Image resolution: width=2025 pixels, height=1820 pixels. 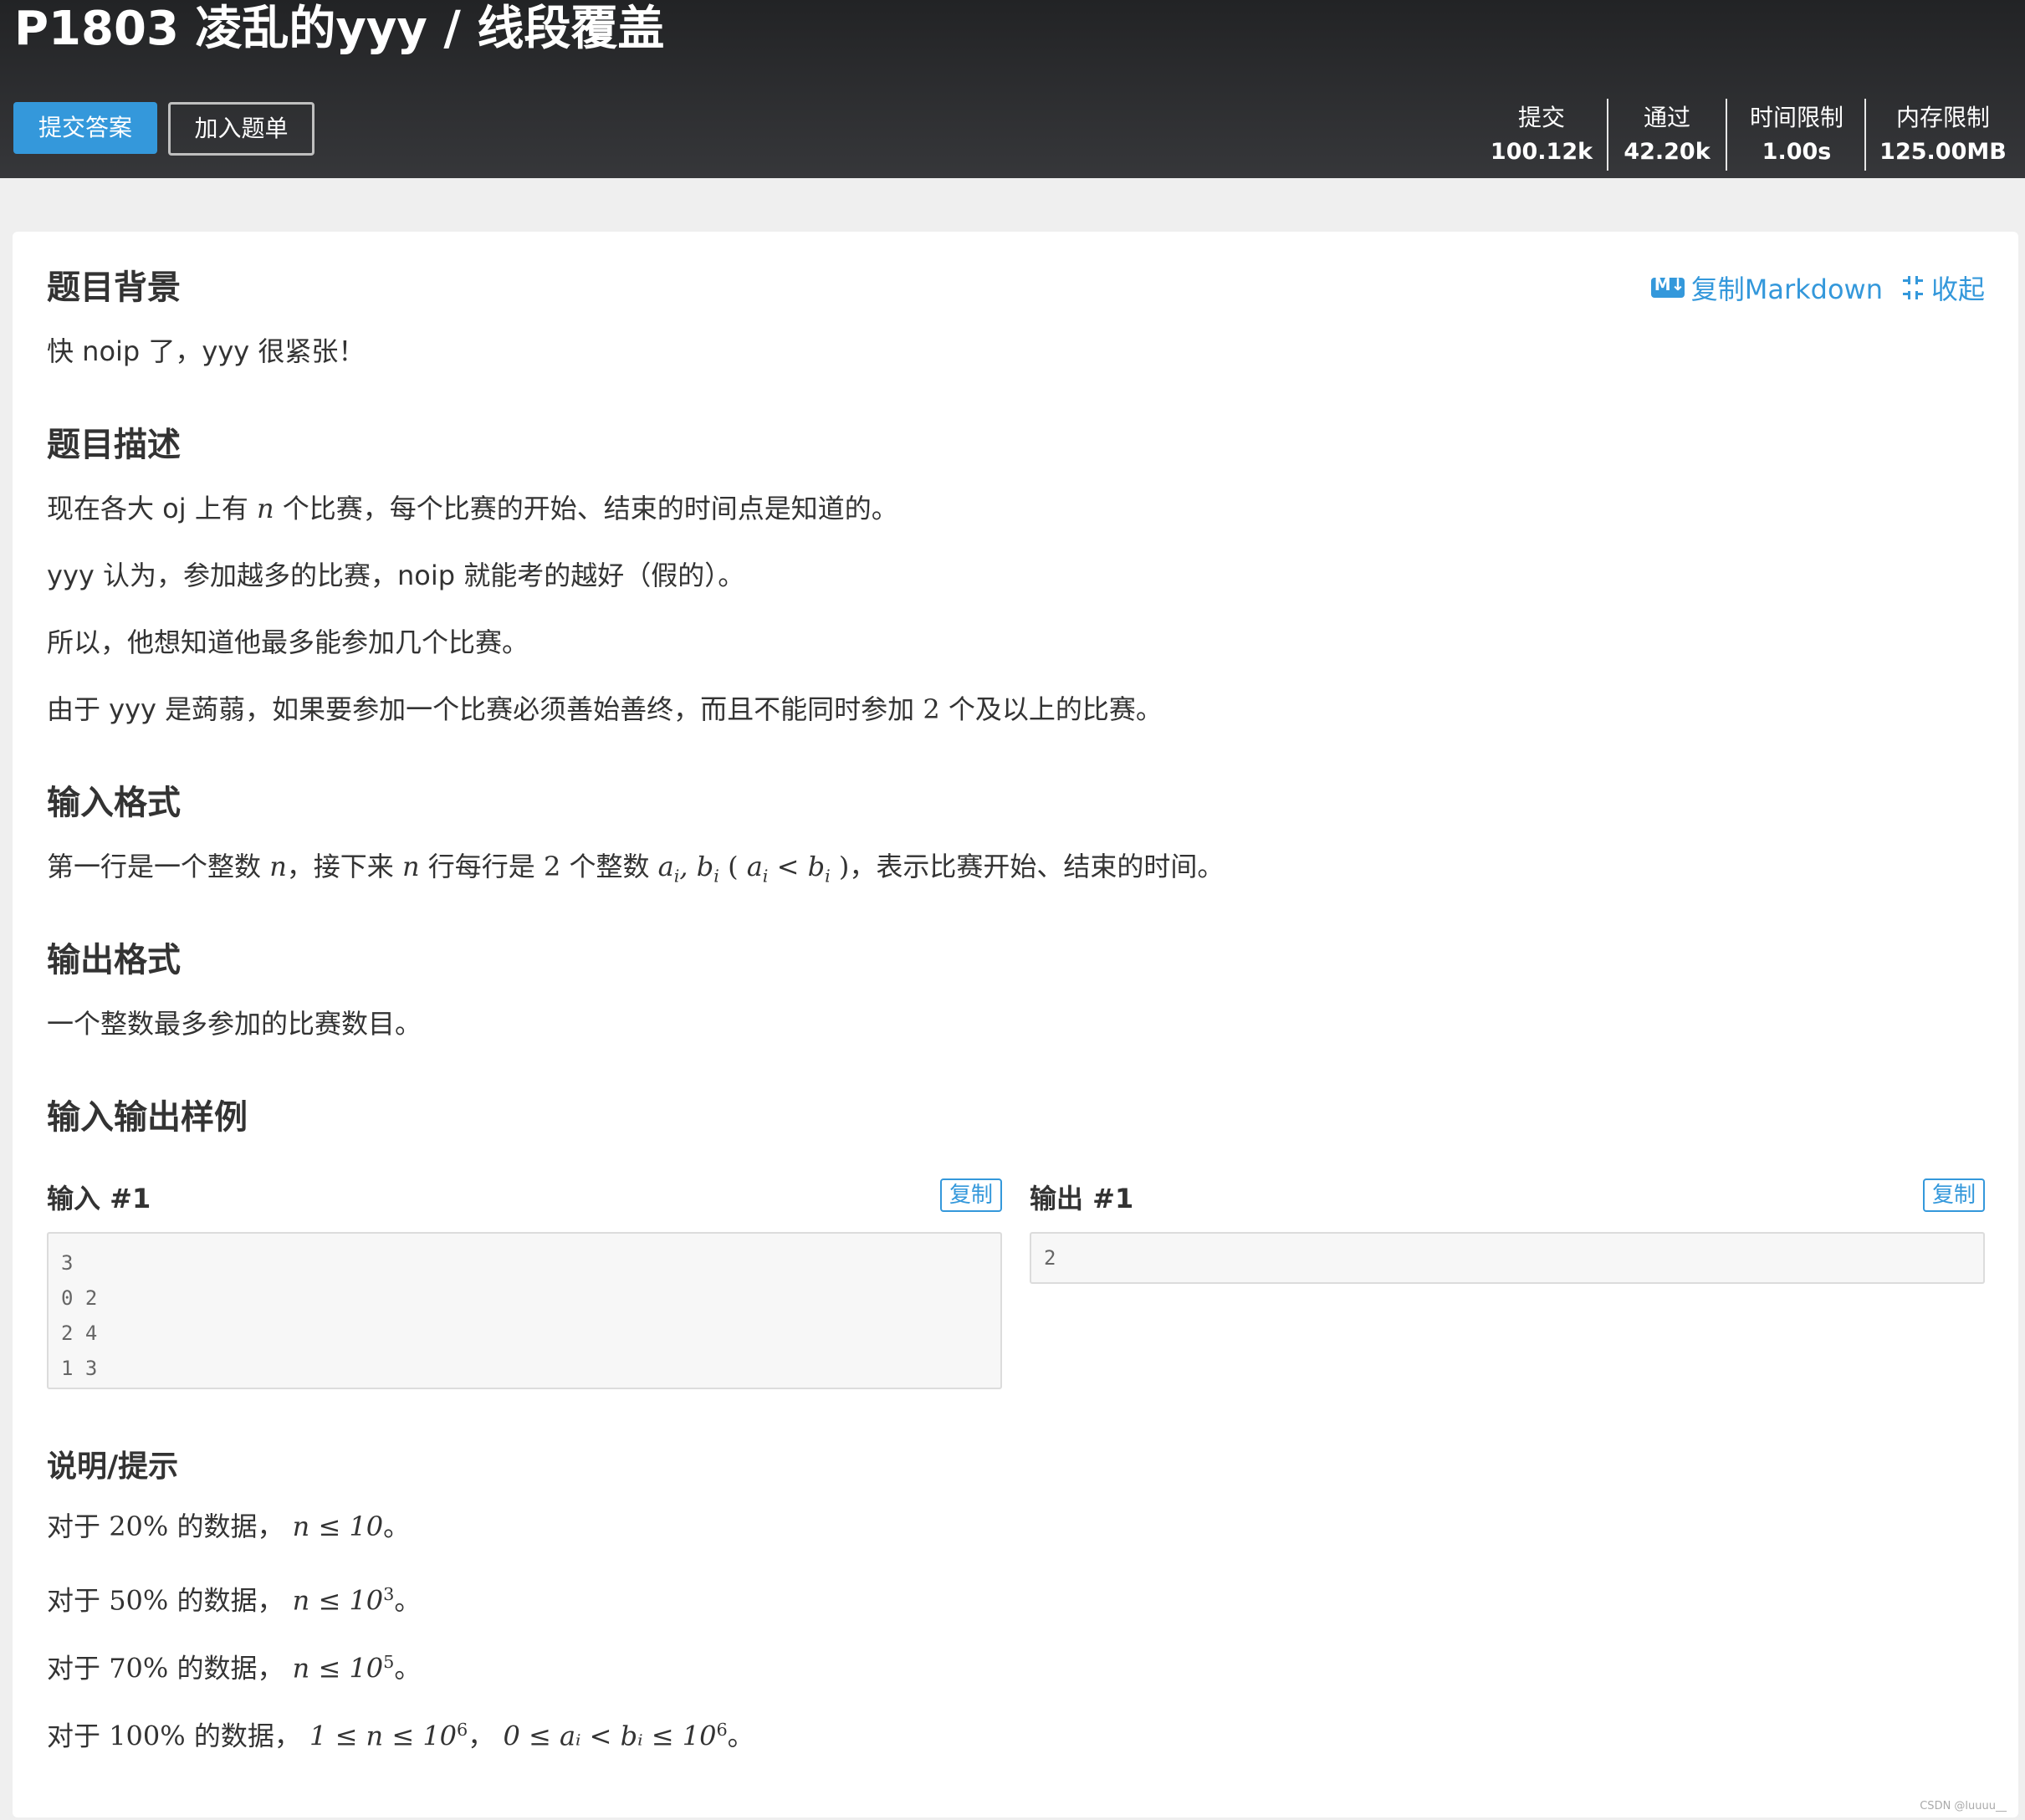 What do you see at coordinates (1913, 287) in the screenshot?
I see `collapse-icon` at bounding box center [1913, 287].